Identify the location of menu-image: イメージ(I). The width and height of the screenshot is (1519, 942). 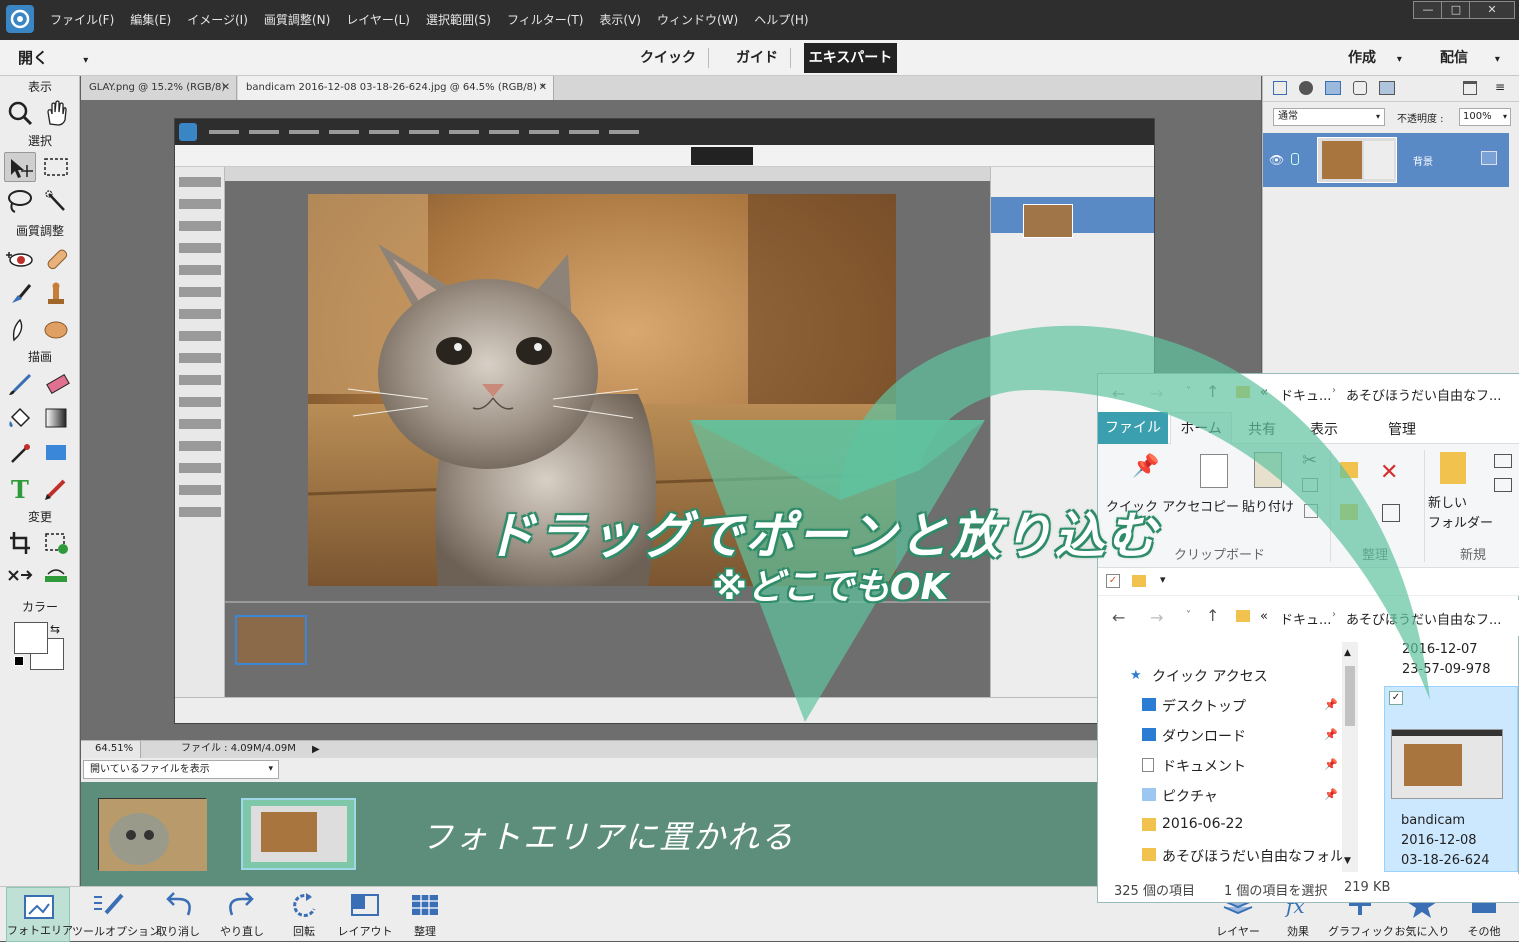
(217, 19).